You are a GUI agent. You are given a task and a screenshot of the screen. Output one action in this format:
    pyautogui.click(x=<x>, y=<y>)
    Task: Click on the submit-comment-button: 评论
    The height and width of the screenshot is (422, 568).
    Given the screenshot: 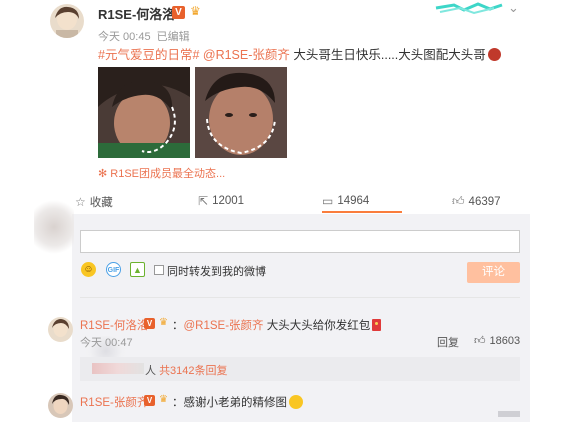 What is the action you would take?
    pyautogui.click(x=493, y=272)
    